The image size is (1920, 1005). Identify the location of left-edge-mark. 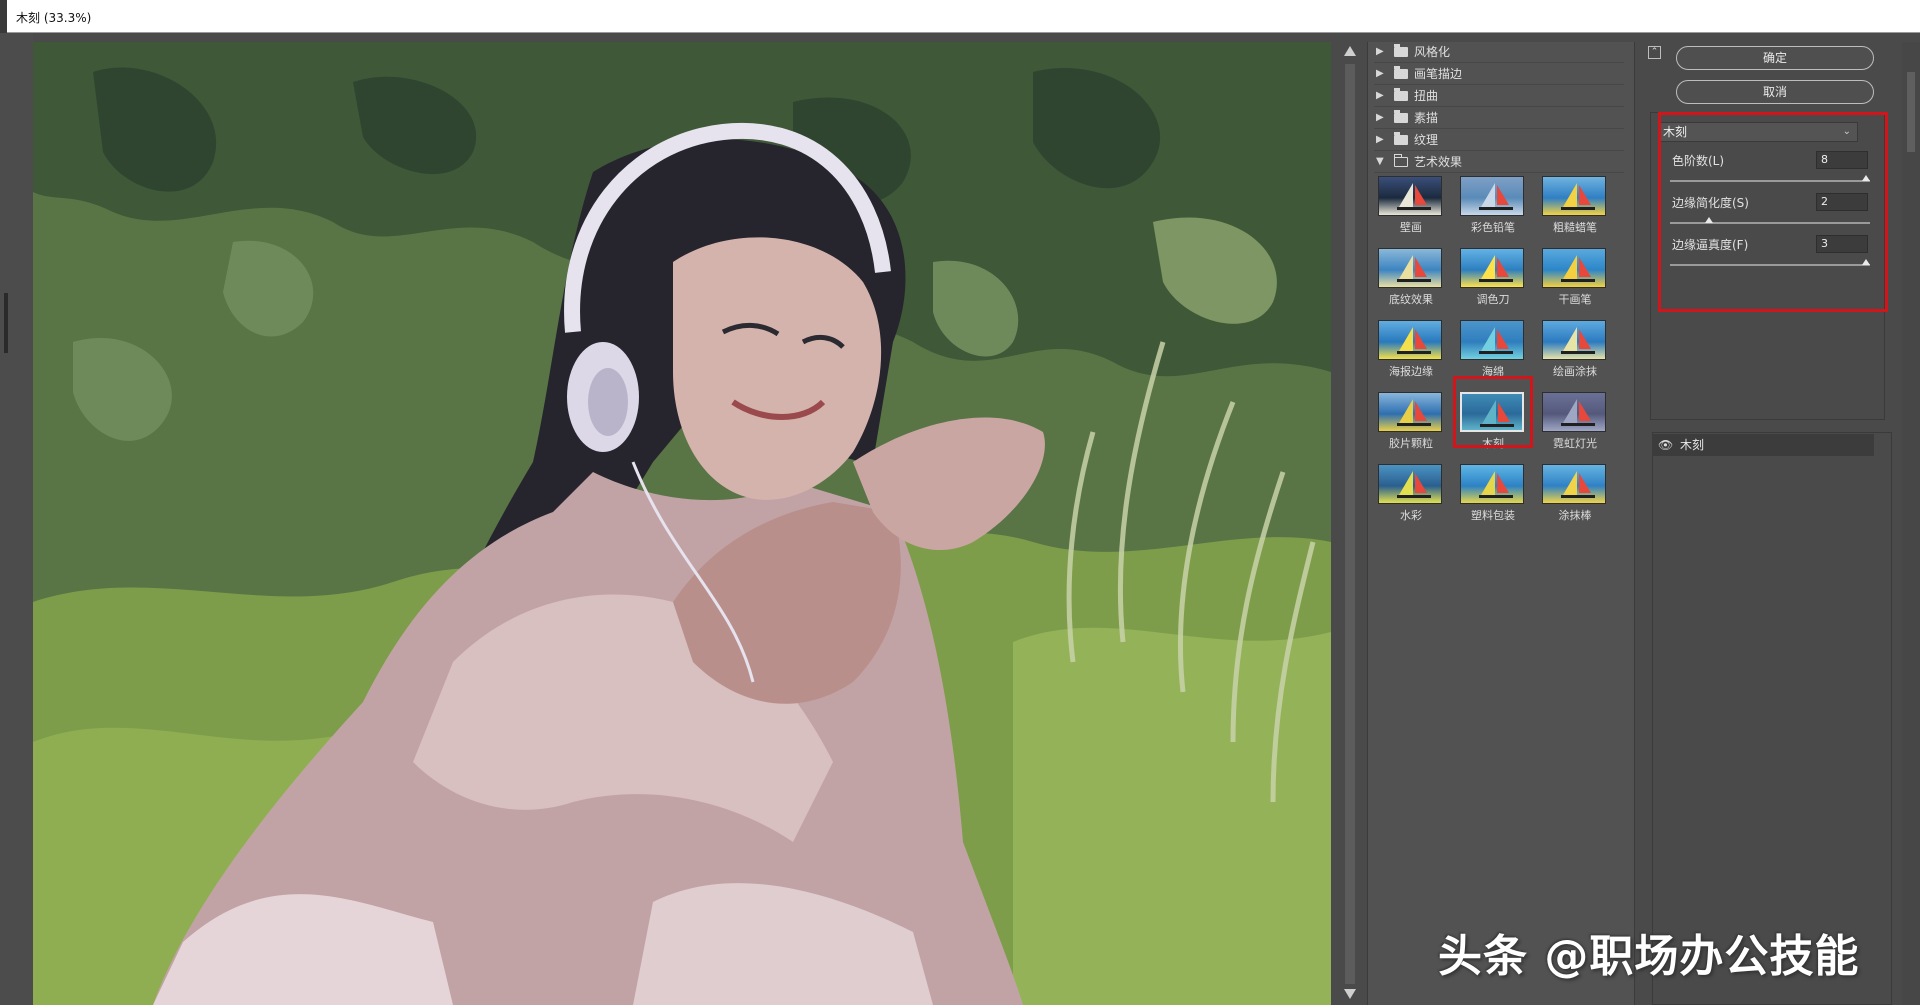
(6, 323).